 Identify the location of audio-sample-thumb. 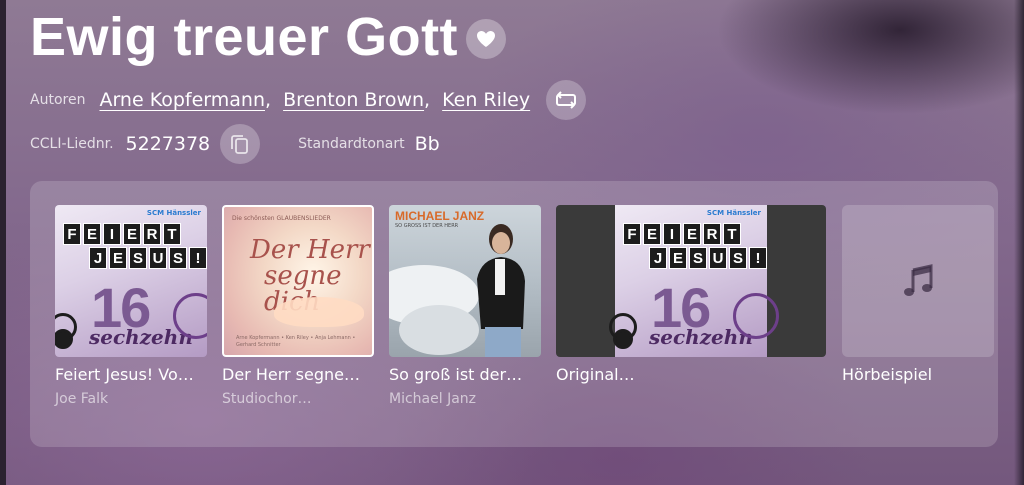
(918, 281).